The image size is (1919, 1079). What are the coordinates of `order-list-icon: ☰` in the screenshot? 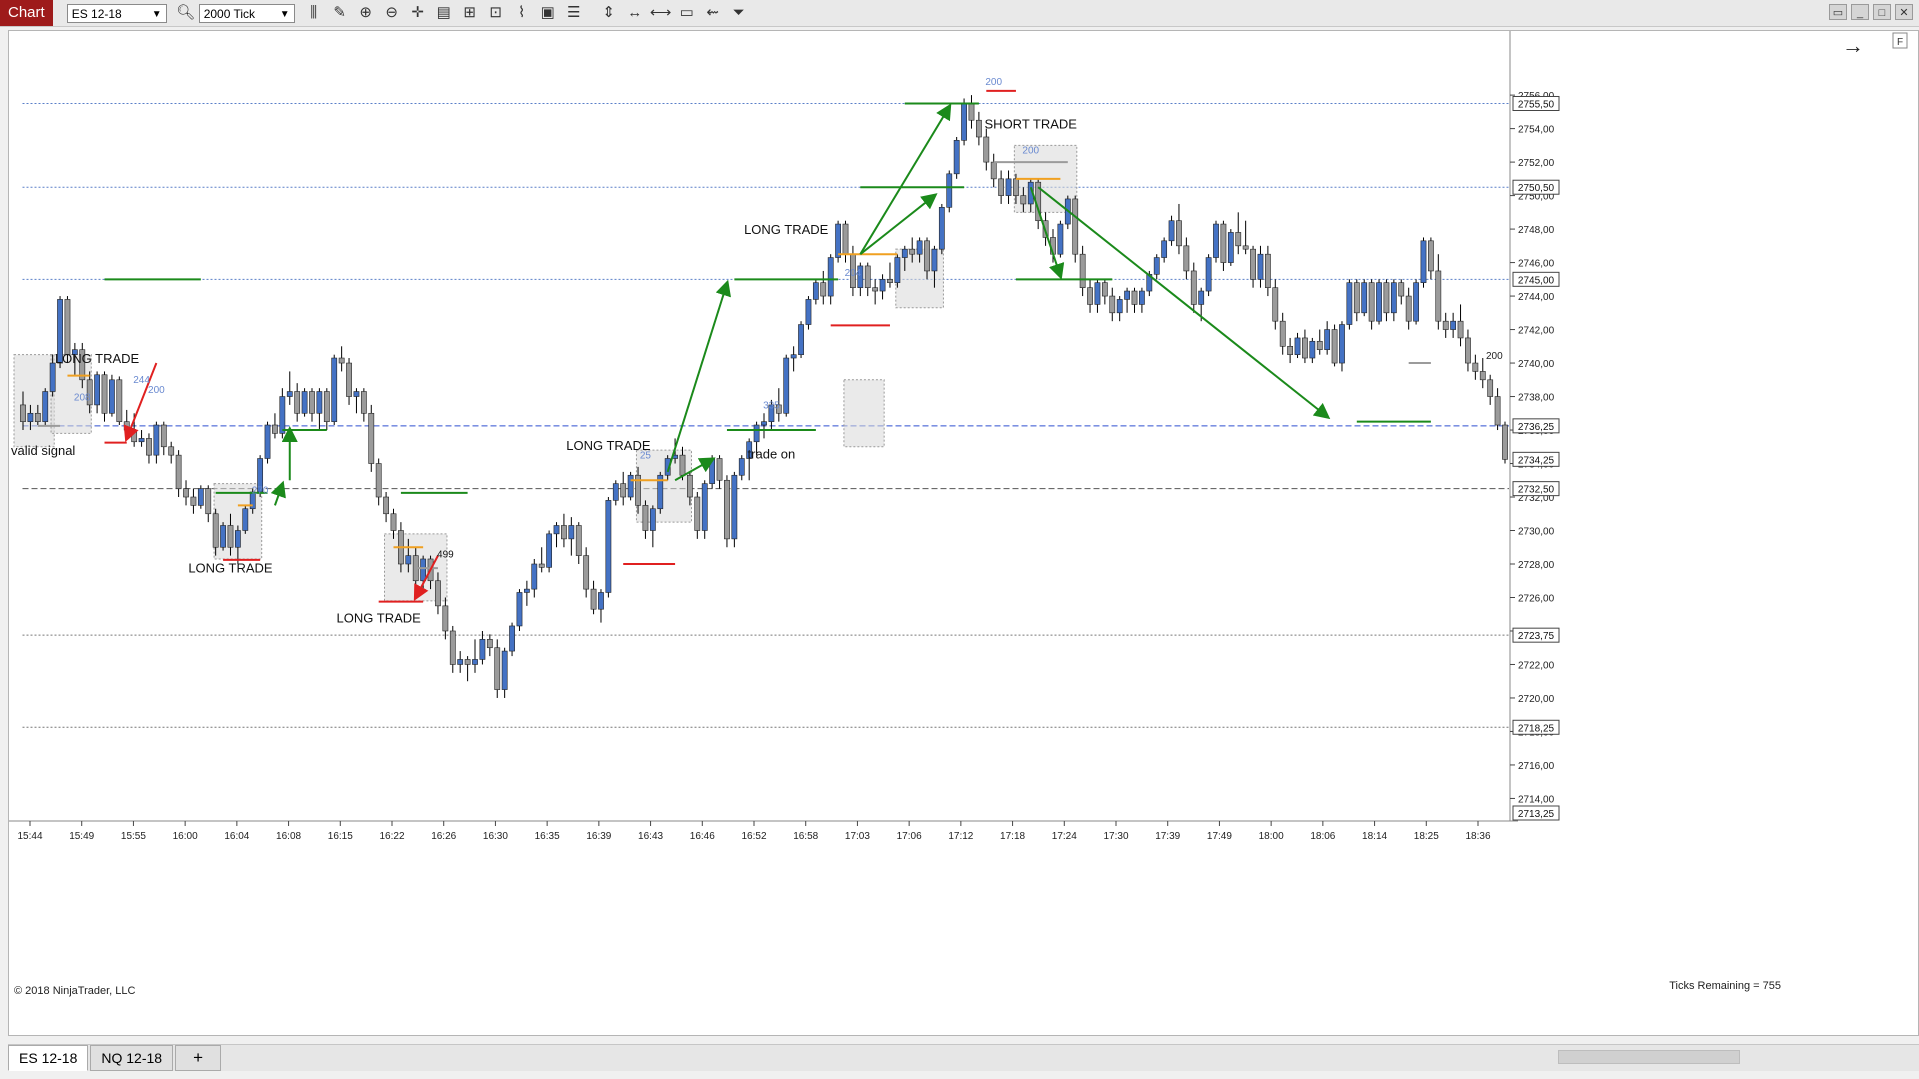 It's located at (574, 13).